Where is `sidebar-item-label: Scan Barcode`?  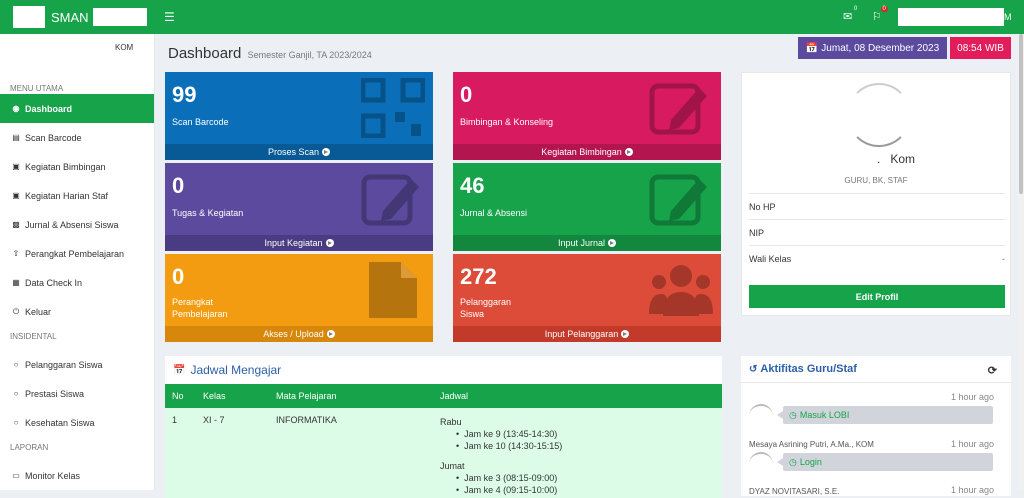 sidebar-item-label: Scan Barcode is located at coordinates (53, 137).